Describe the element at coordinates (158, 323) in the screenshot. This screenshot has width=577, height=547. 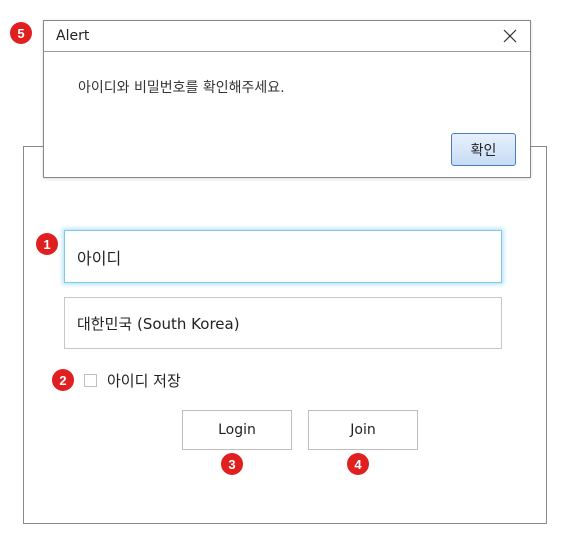
I see `country-select-value: 대한민국 (South Korea)` at that location.